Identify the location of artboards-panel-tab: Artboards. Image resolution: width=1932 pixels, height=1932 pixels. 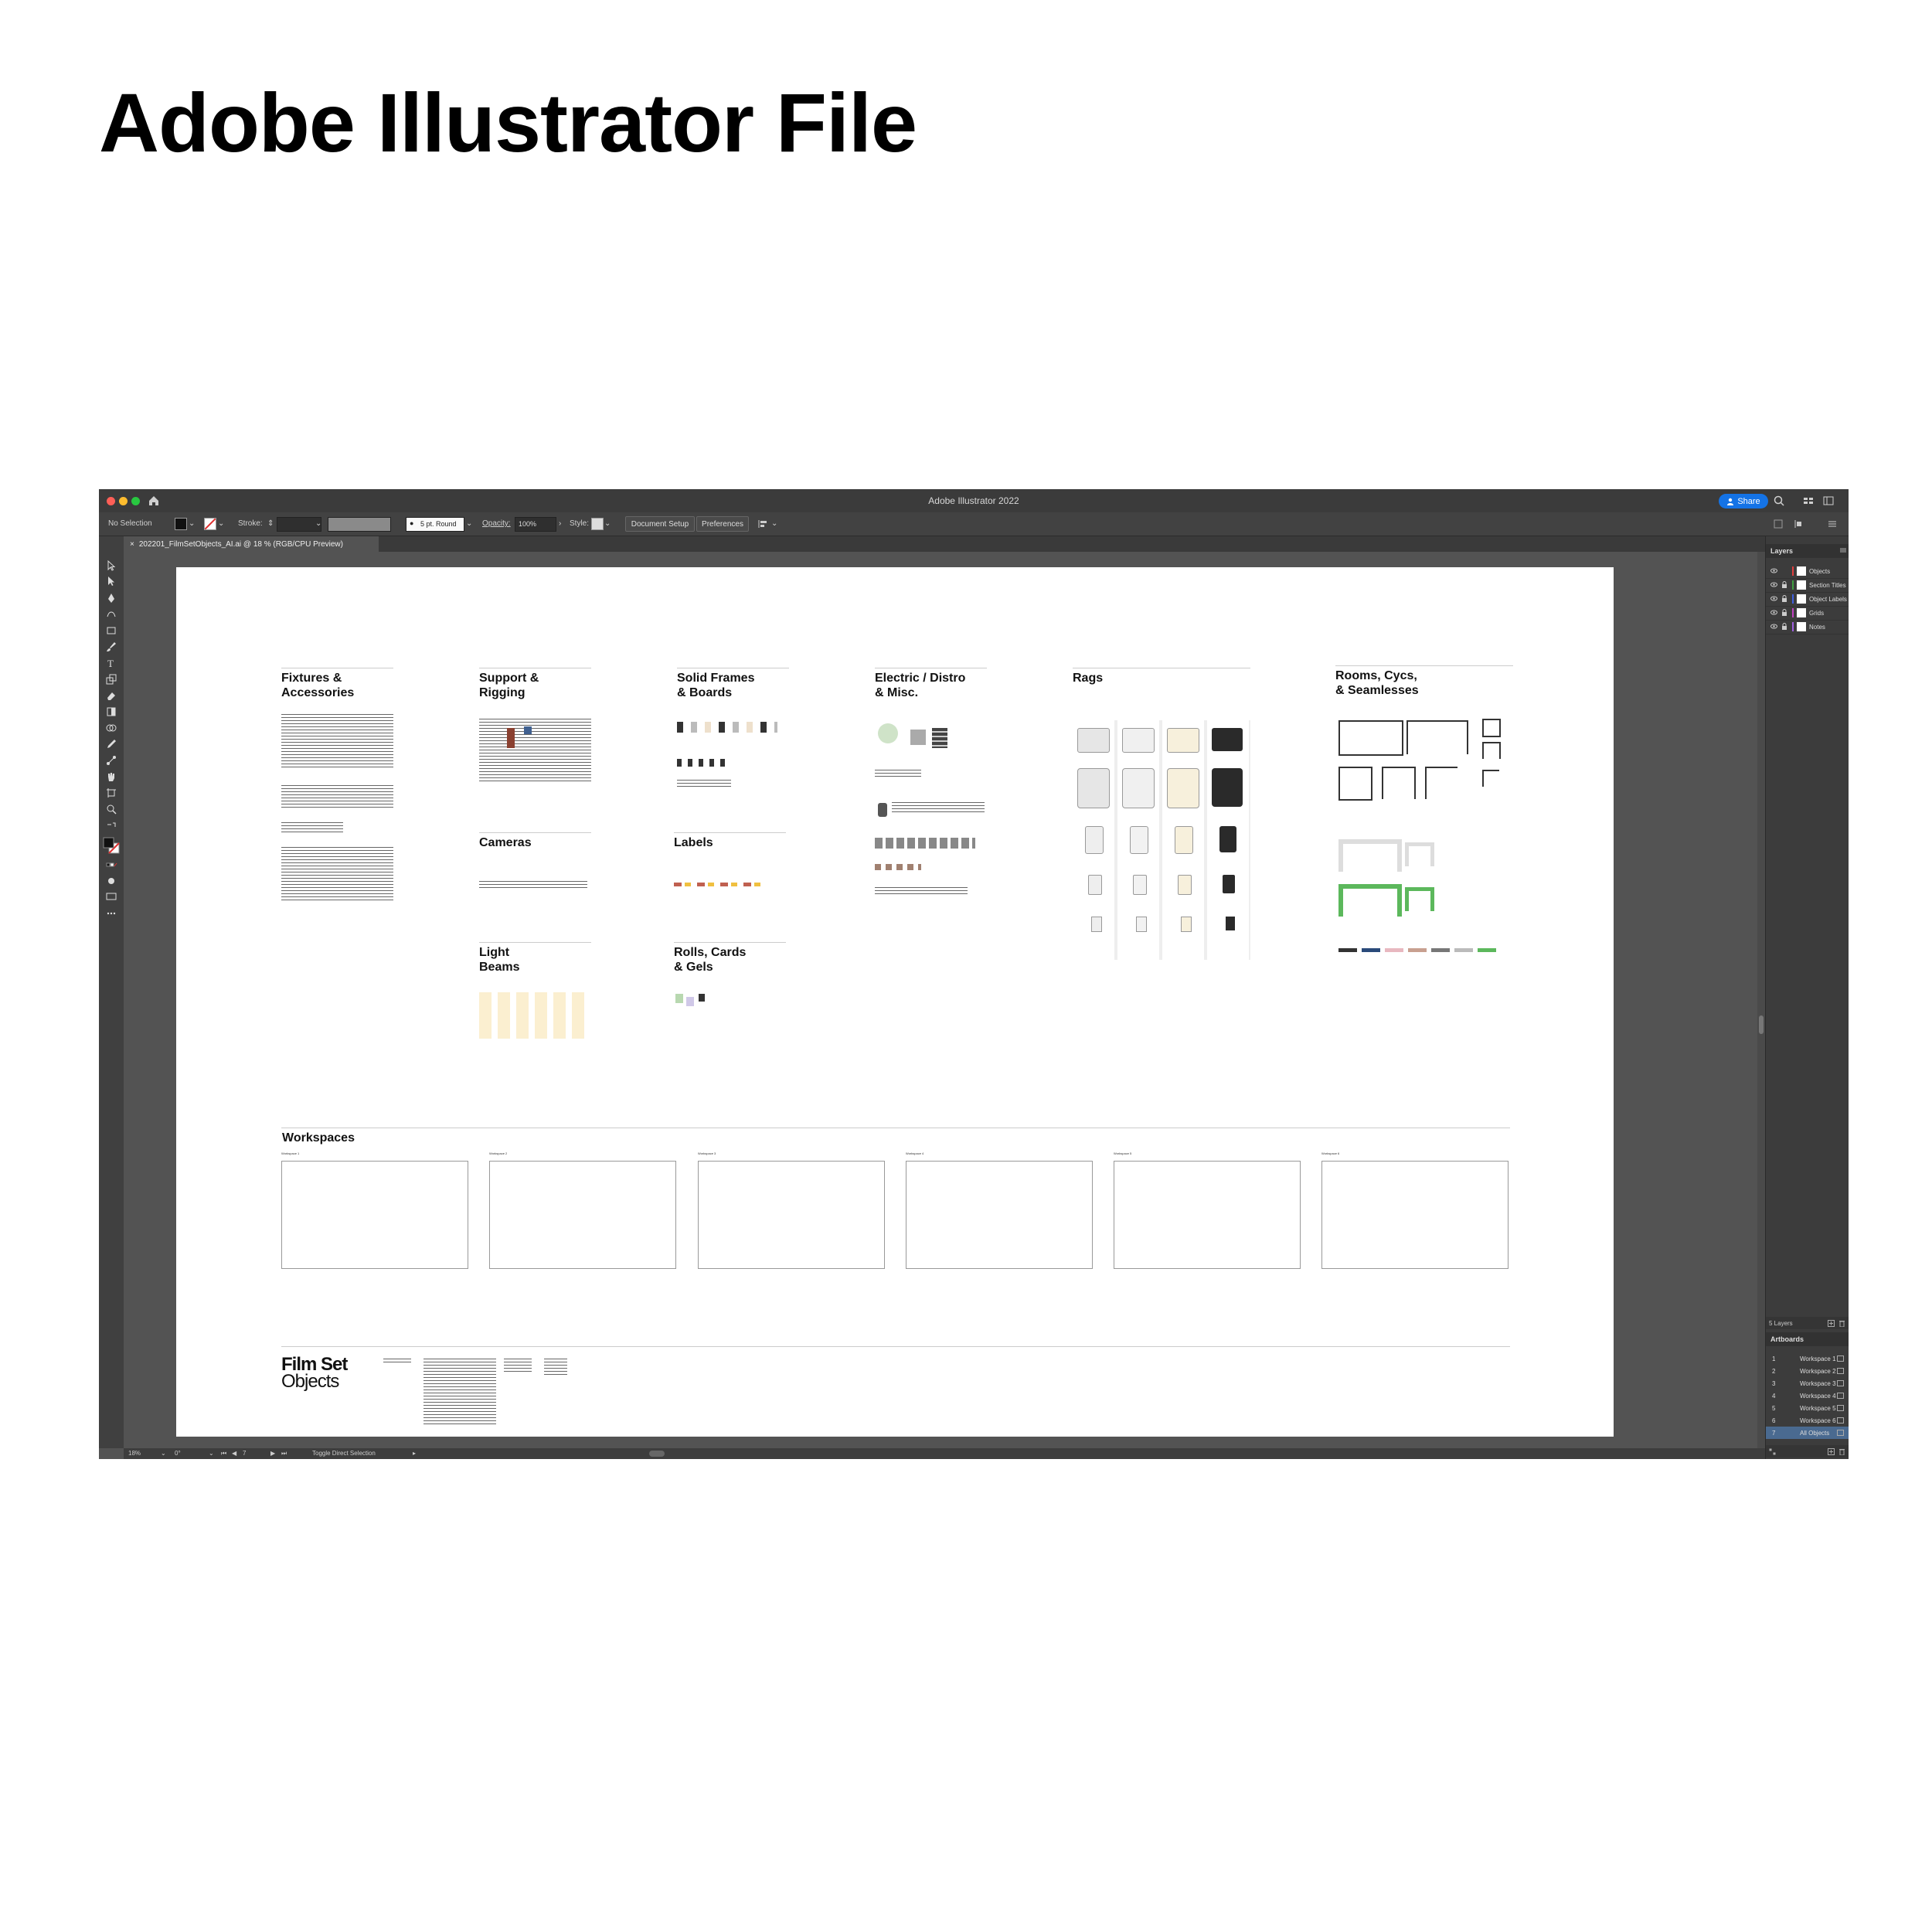
(1808, 1339).